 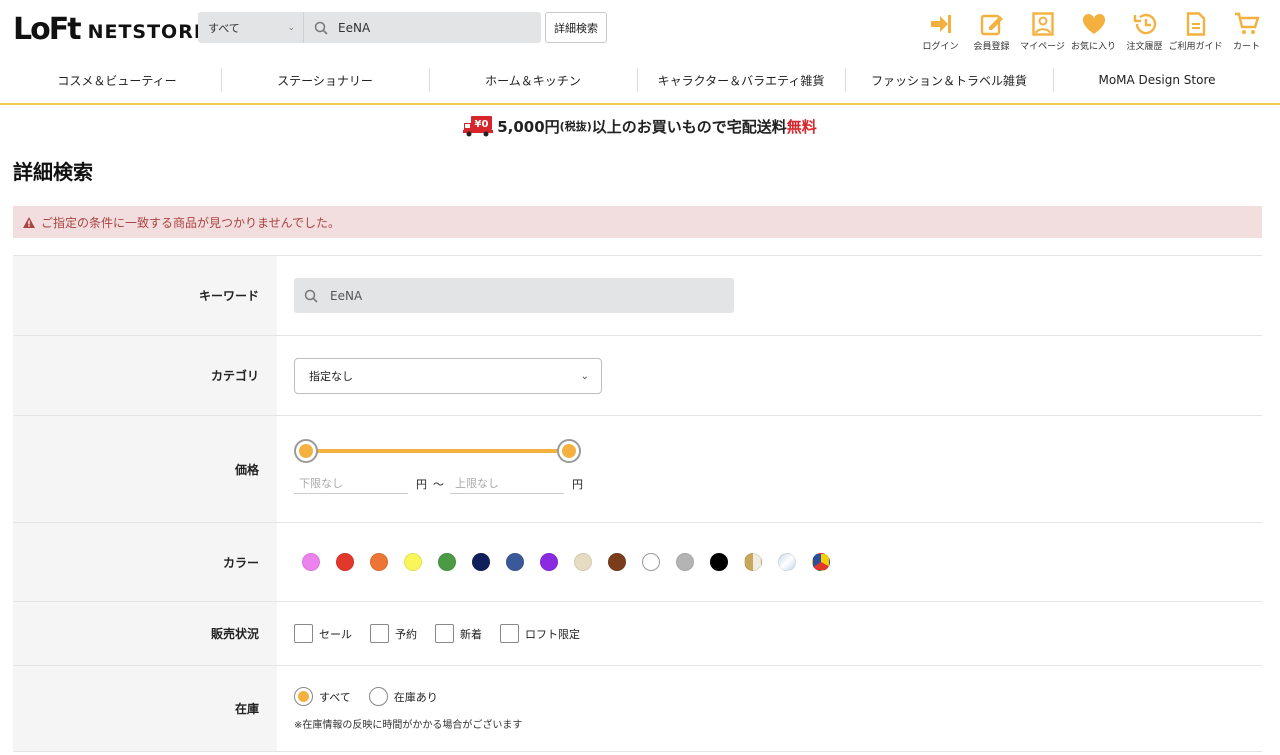 I want to click on category-cosme: コスメ＆ビューティー, so click(x=117, y=80).